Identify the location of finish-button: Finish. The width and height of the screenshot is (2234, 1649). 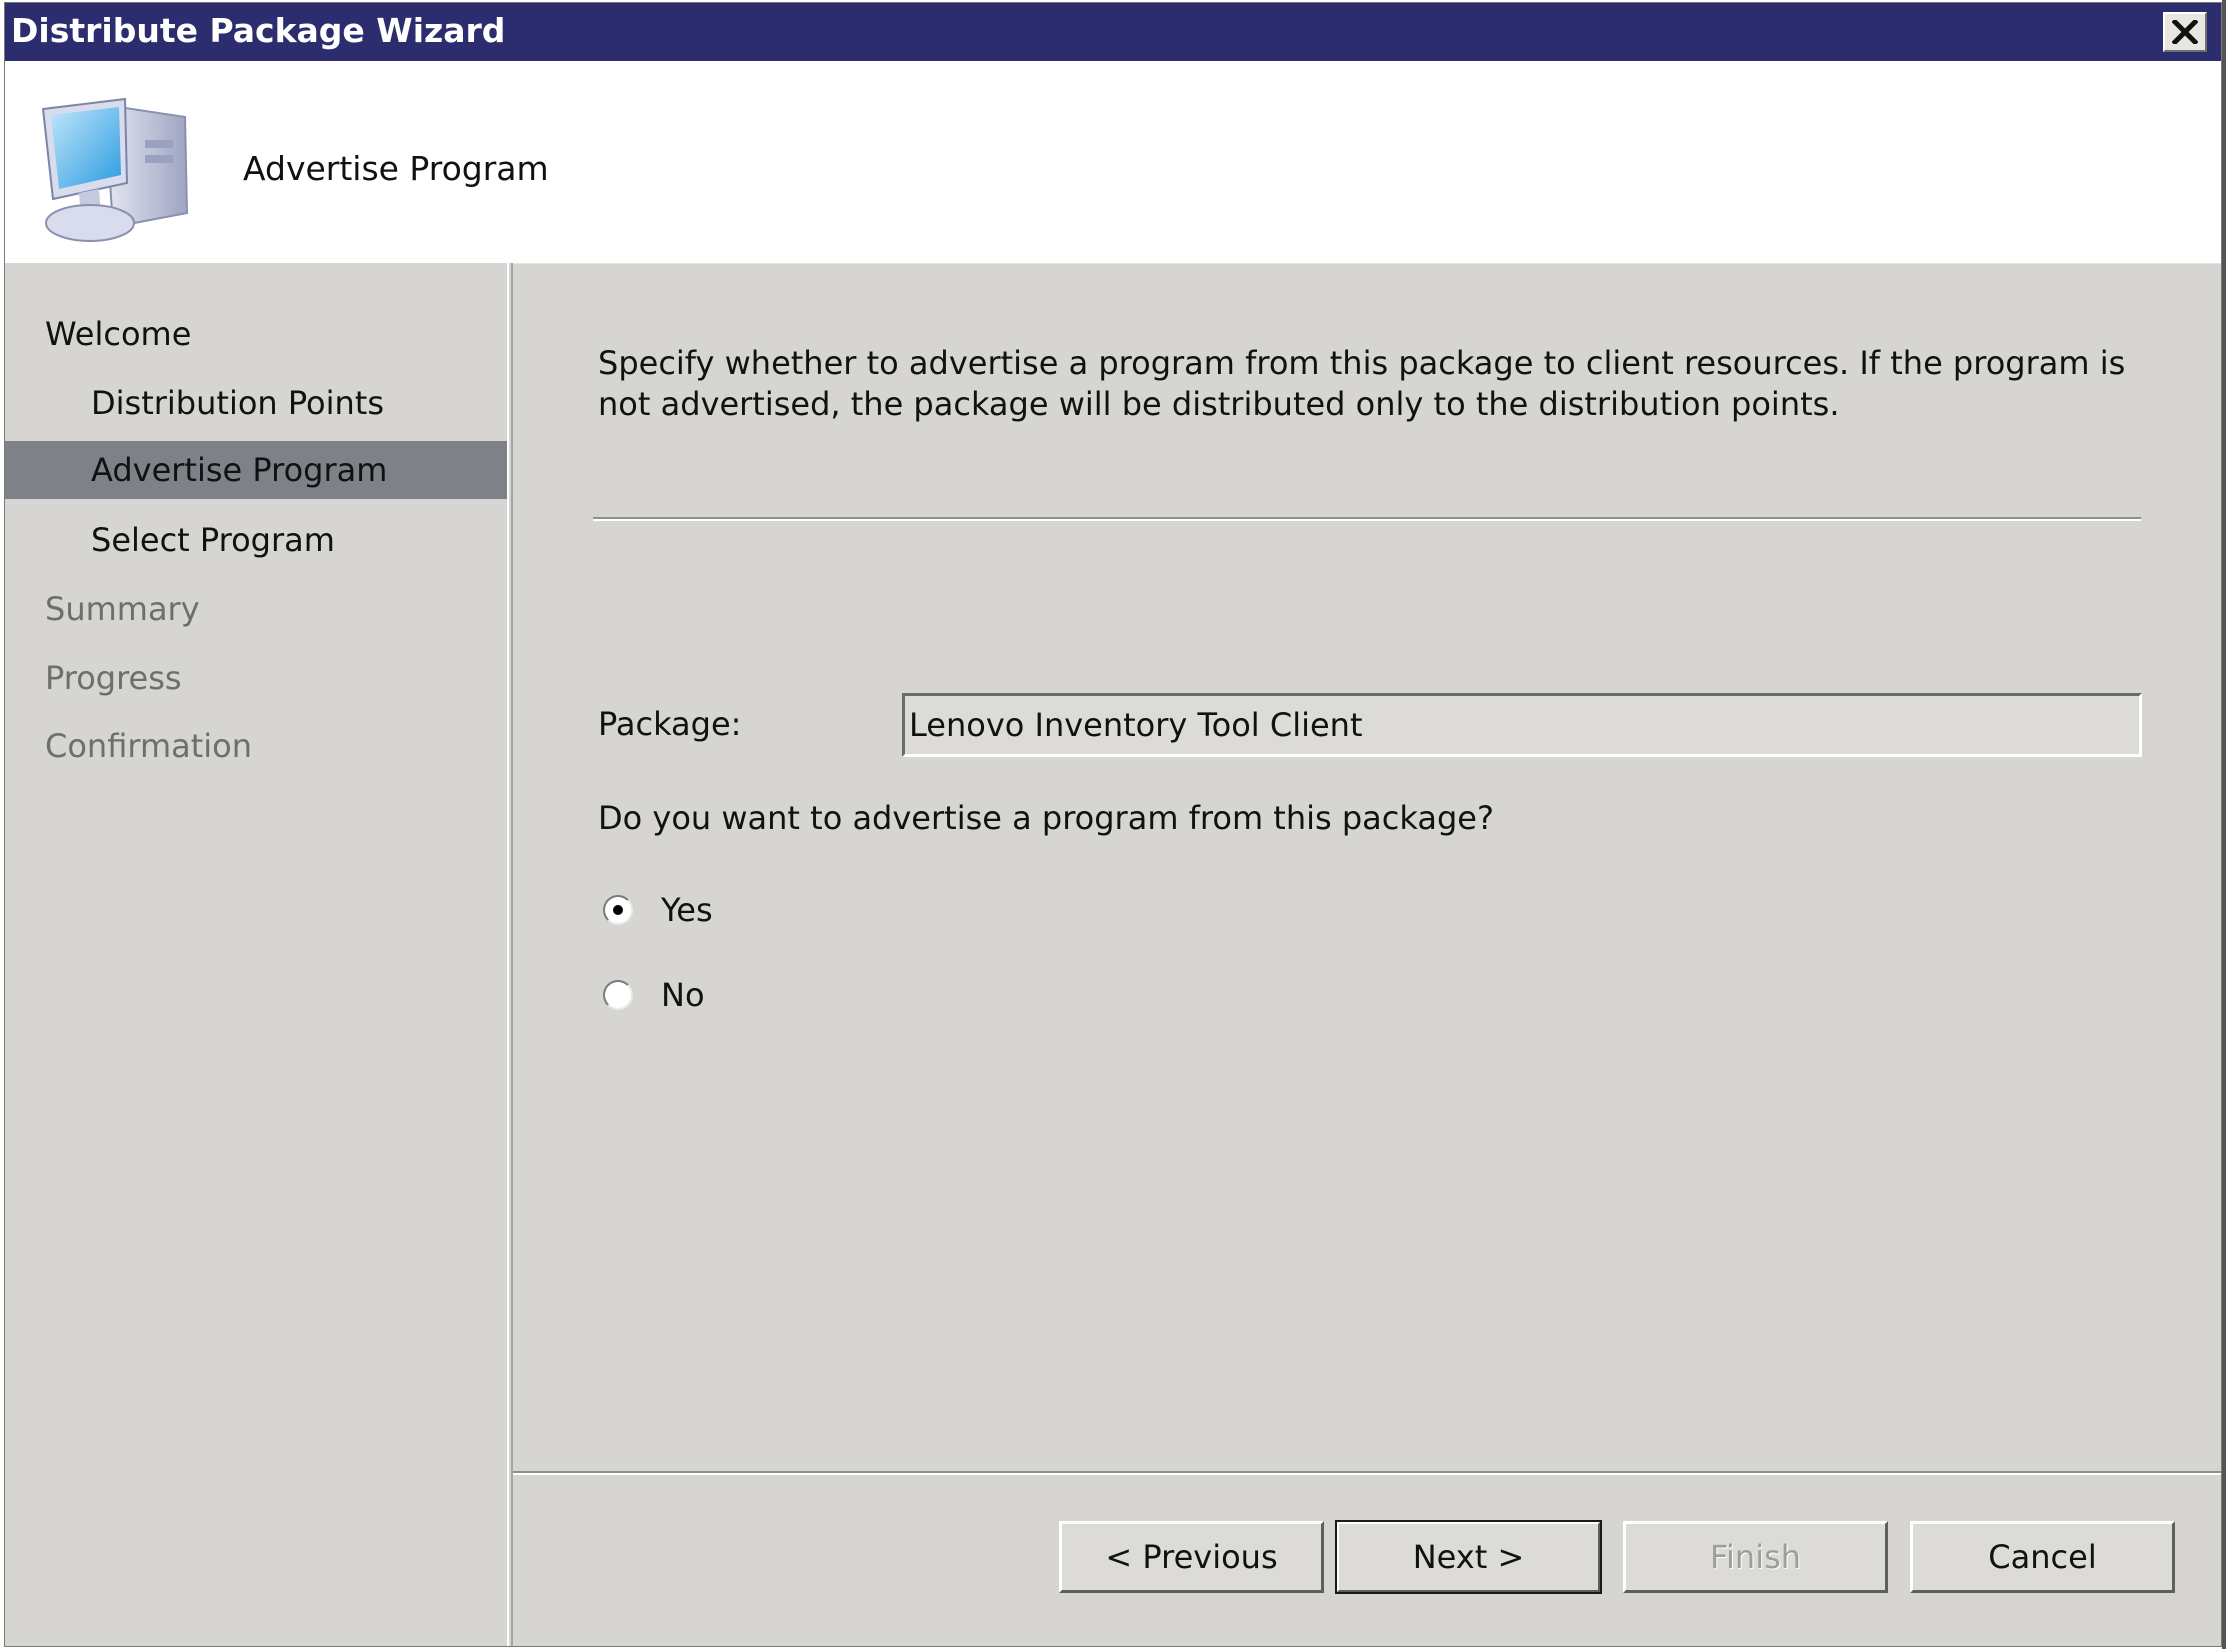
(1755, 1557).